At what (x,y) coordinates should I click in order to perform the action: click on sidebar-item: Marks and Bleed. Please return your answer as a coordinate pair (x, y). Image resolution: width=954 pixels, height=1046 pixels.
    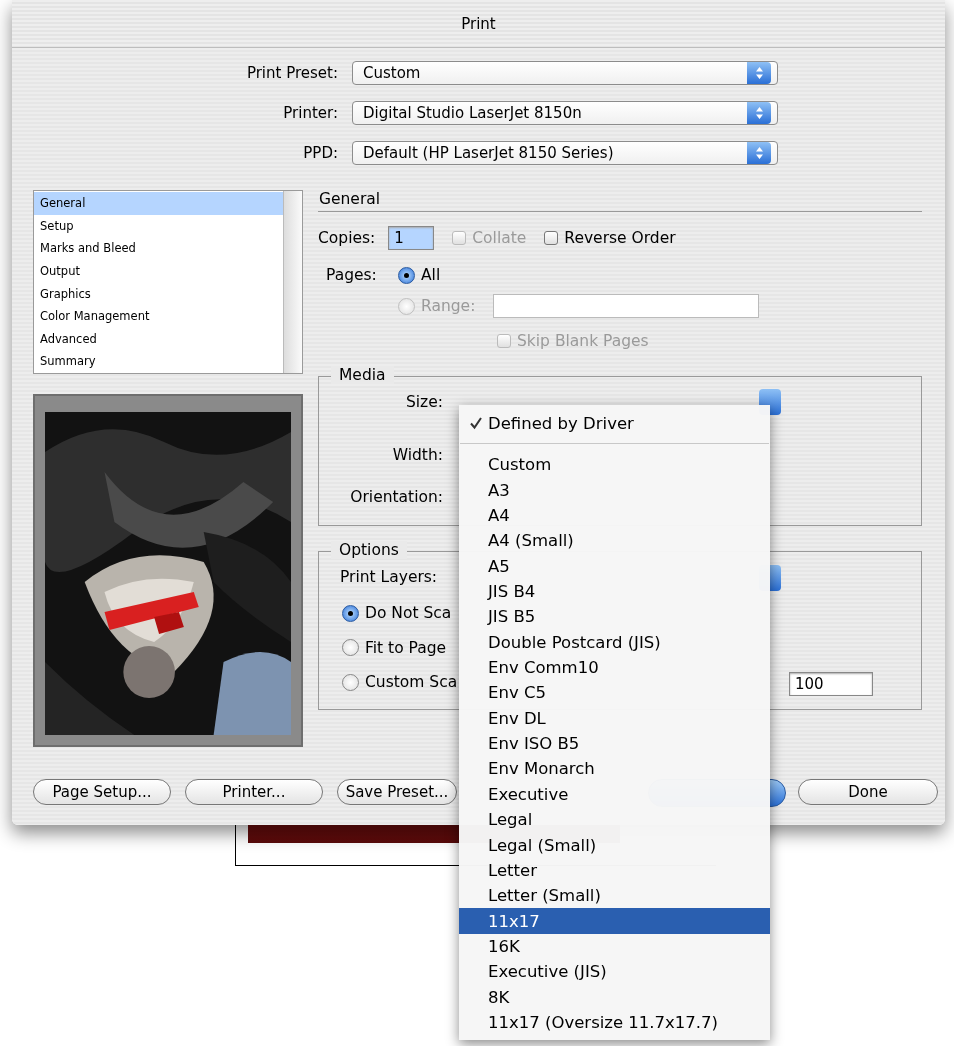
    Looking at the image, I should click on (158, 248).